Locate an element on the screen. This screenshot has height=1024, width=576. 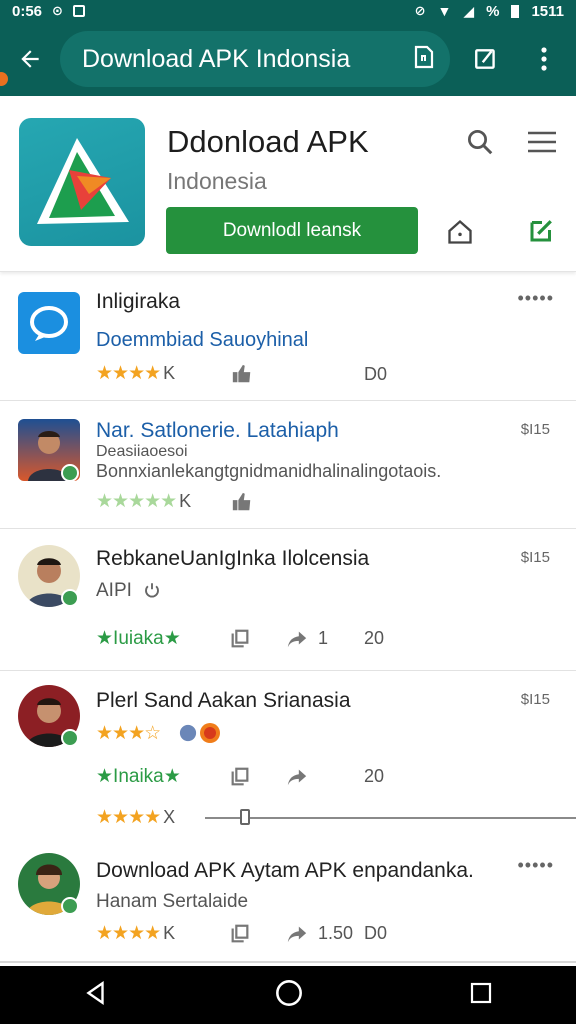
page-info-icon is located at coordinates (424, 59).